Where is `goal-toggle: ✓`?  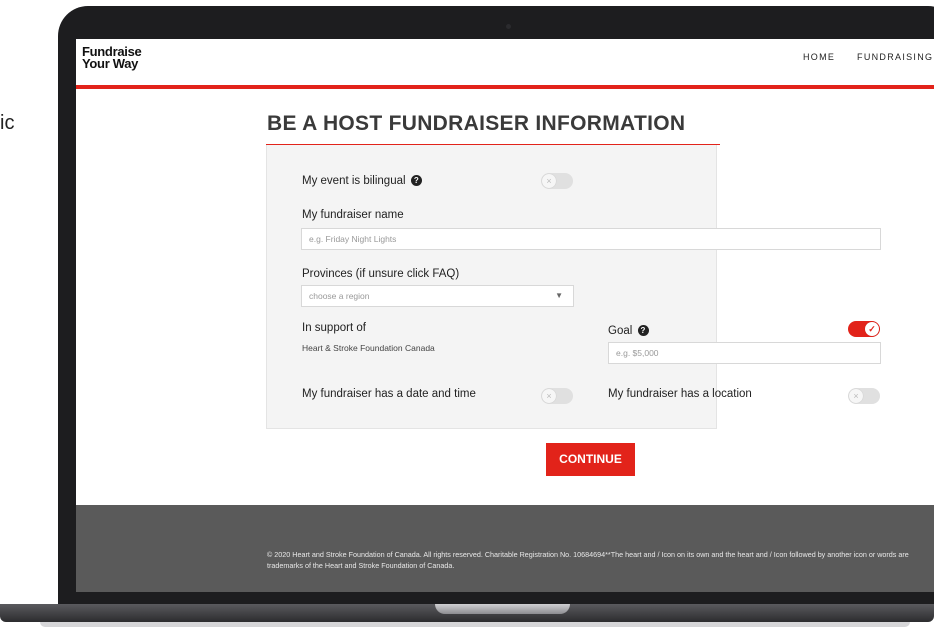 goal-toggle: ✓ is located at coordinates (864, 329).